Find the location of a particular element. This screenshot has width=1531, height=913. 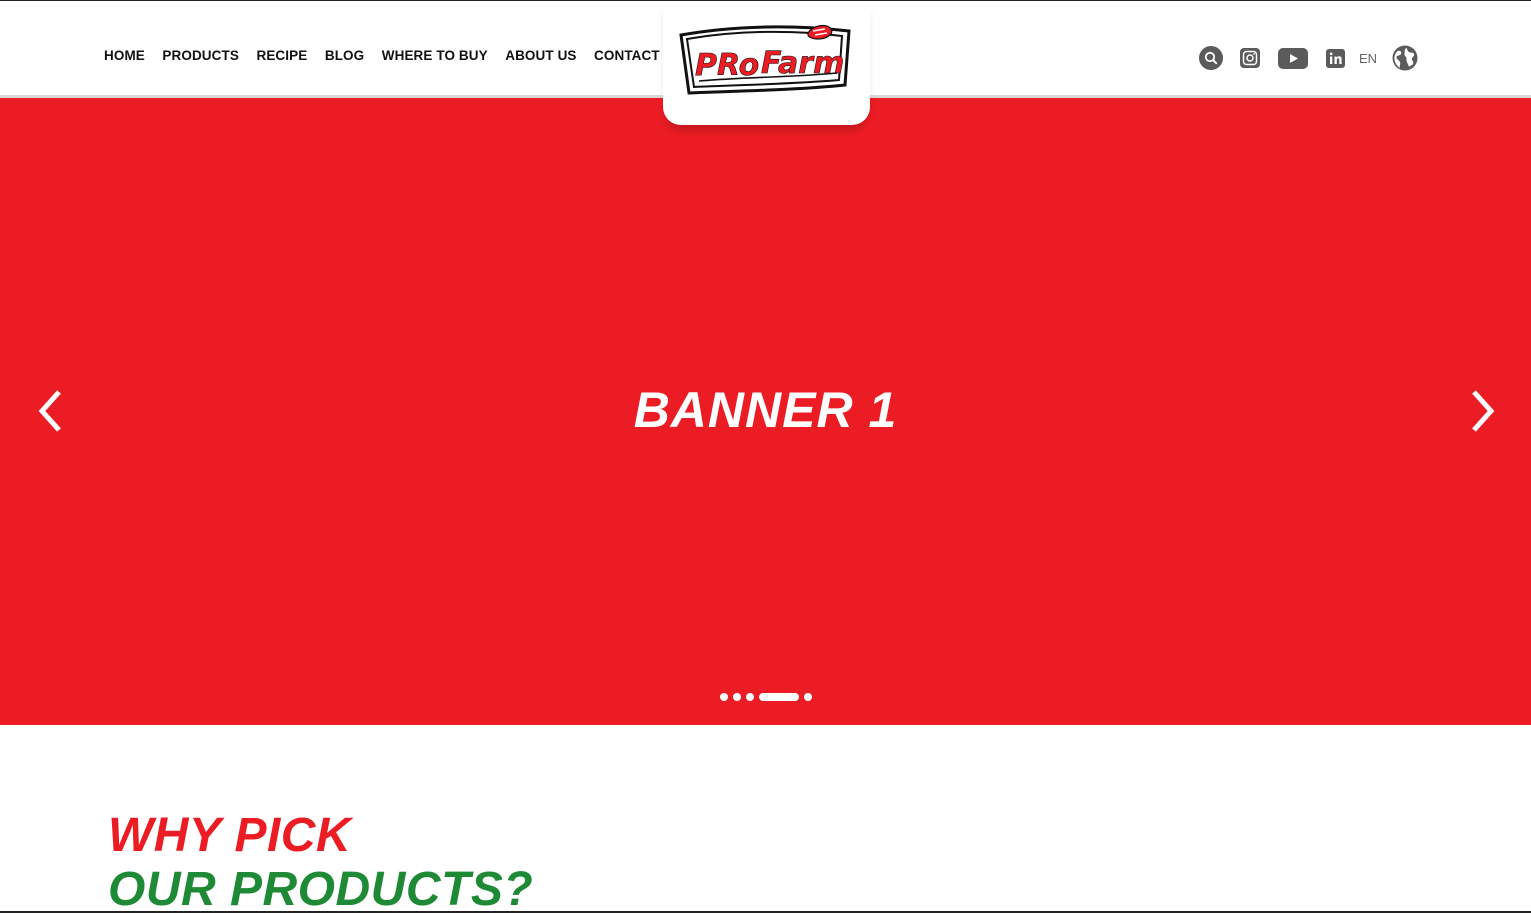

nav-item-recipe: RECIPE is located at coordinates (281, 55).